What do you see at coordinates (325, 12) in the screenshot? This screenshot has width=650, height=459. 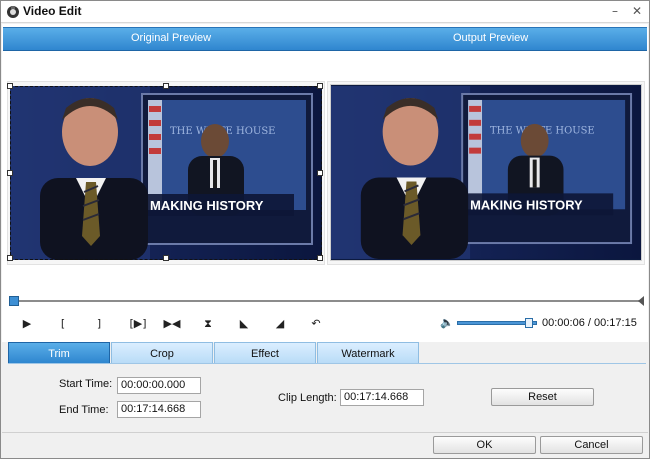 I see `title-bar: Video Edit – ✕` at bounding box center [325, 12].